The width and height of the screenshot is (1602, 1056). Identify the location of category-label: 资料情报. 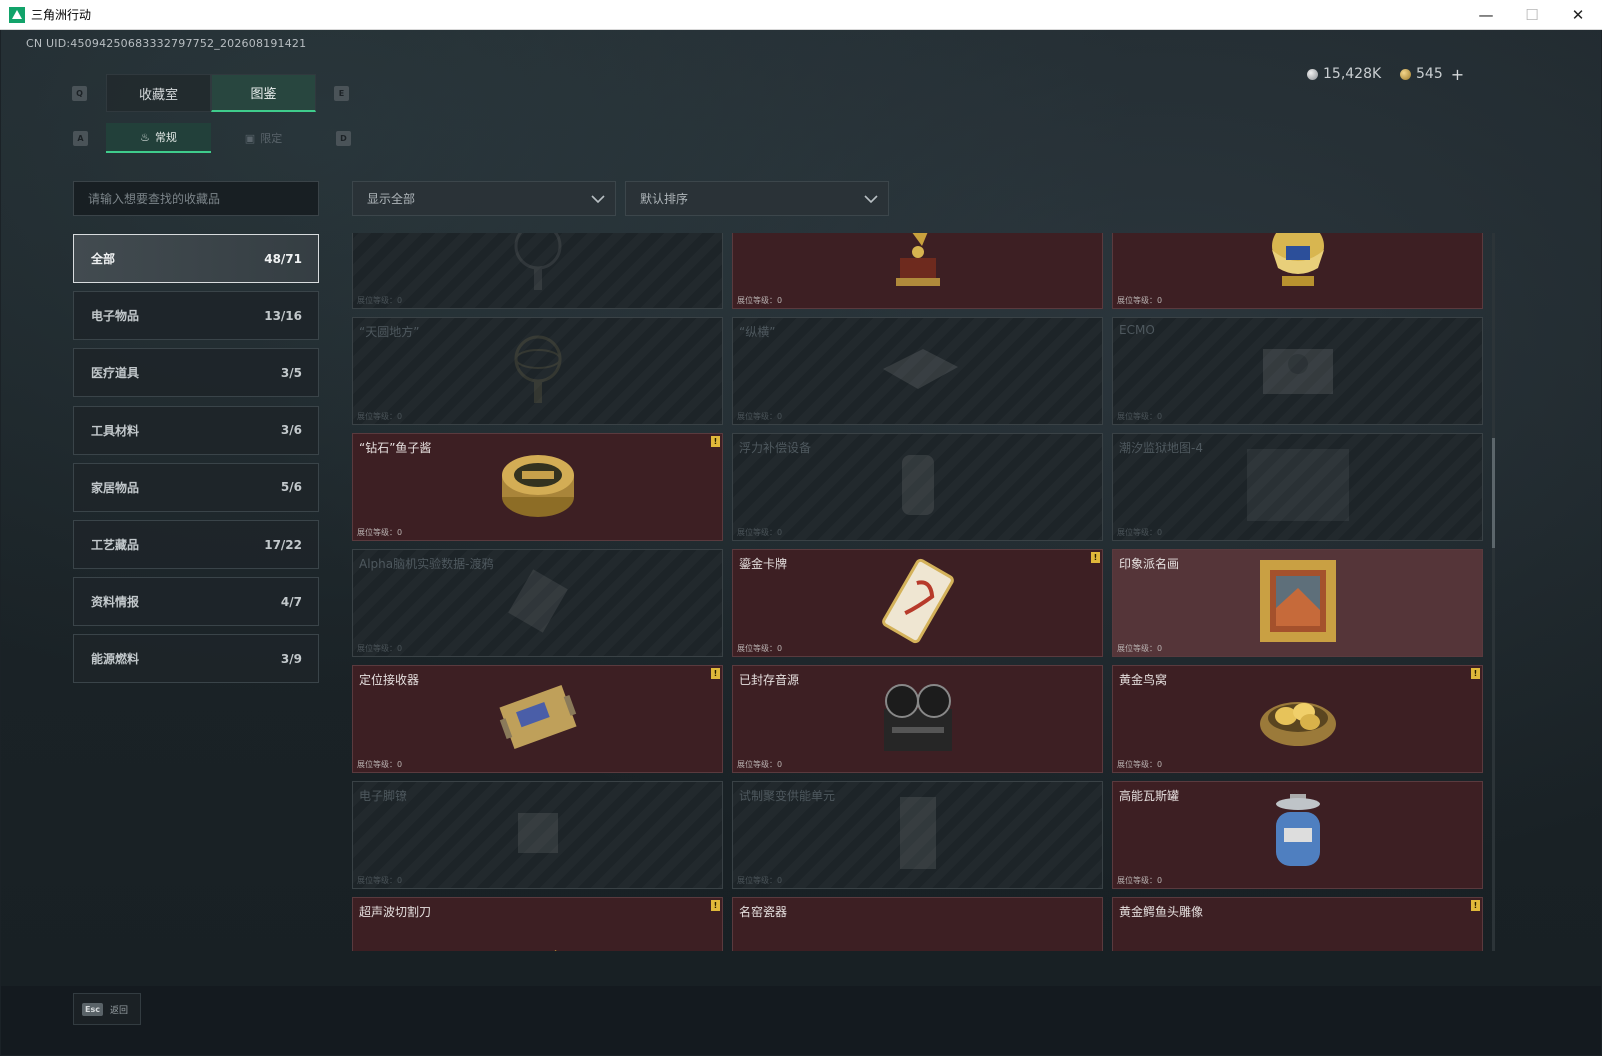
(115, 602).